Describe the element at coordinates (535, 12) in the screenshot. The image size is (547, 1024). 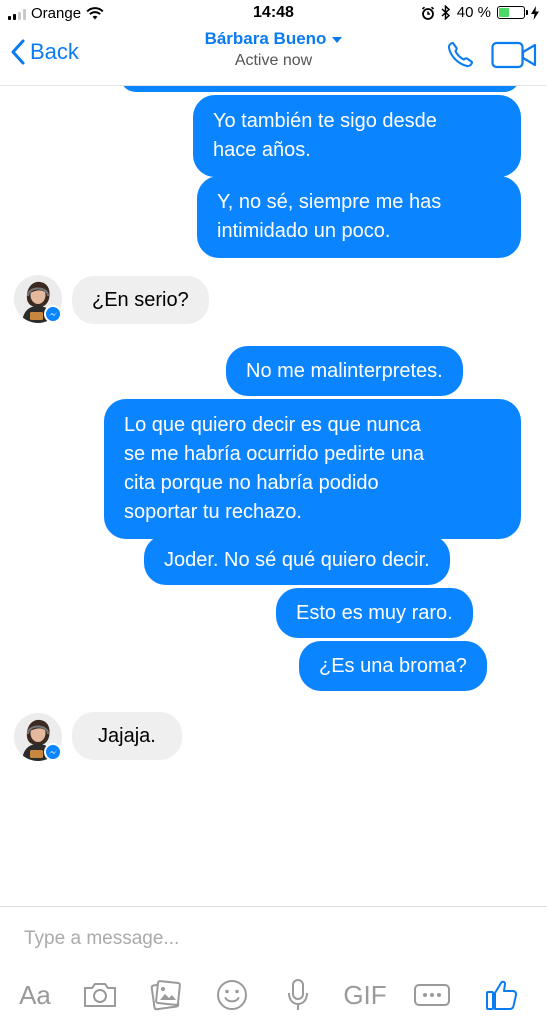
I see `charging-icon` at that location.